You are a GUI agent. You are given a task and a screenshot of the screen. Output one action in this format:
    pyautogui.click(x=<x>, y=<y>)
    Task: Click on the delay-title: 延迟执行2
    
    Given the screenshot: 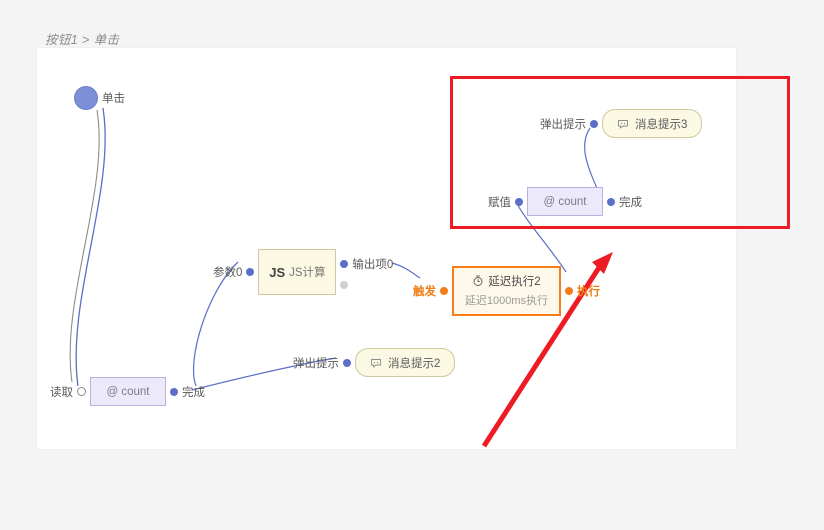 What is the action you would take?
    pyautogui.click(x=514, y=282)
    